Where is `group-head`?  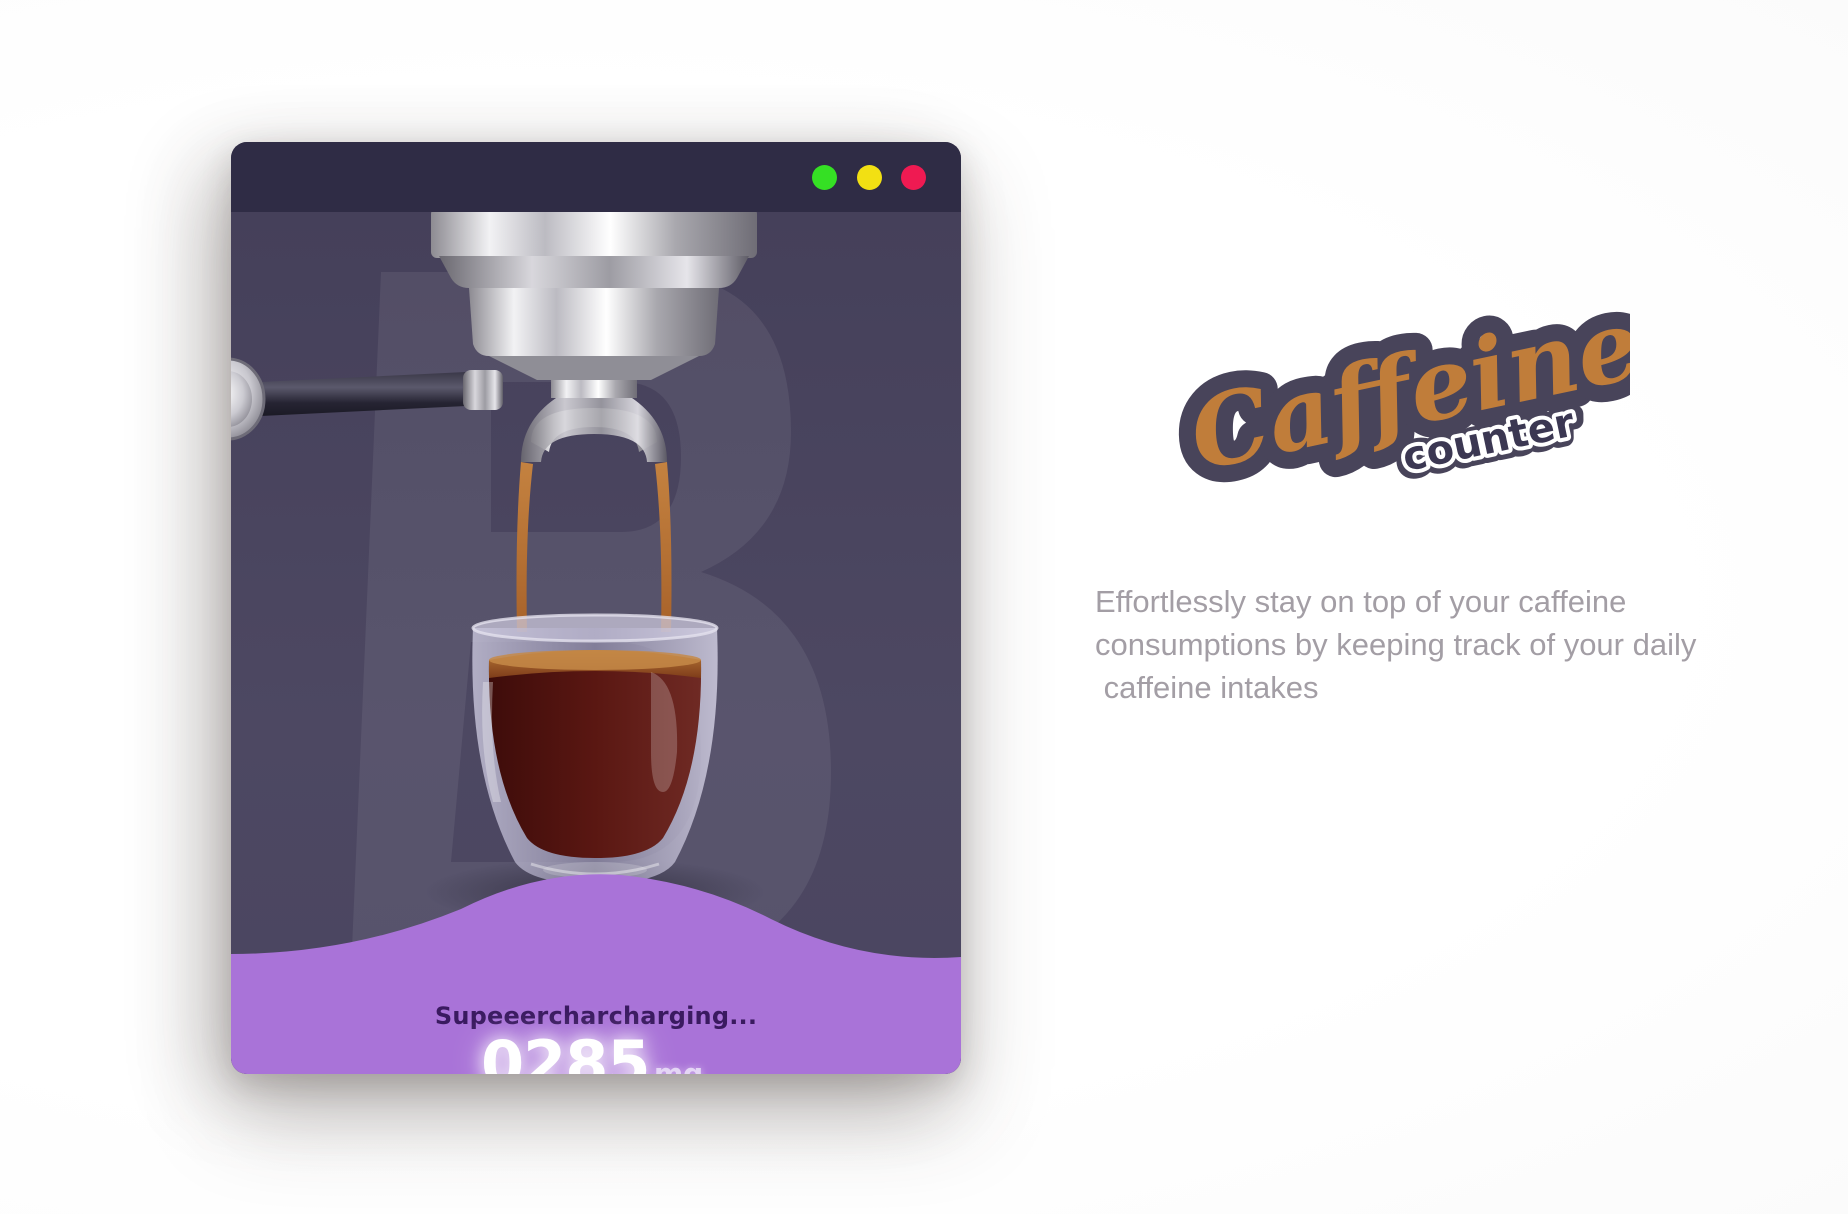 group-head is located at coordinates (594, 235).